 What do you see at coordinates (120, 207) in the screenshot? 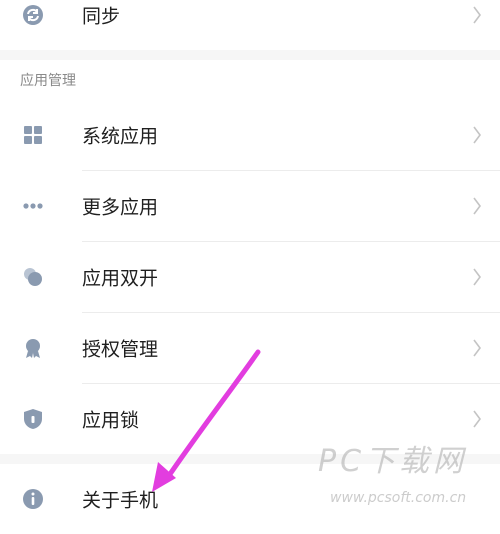
I see `settings-item-label: 更多应用` at bounding box center [120, 207].